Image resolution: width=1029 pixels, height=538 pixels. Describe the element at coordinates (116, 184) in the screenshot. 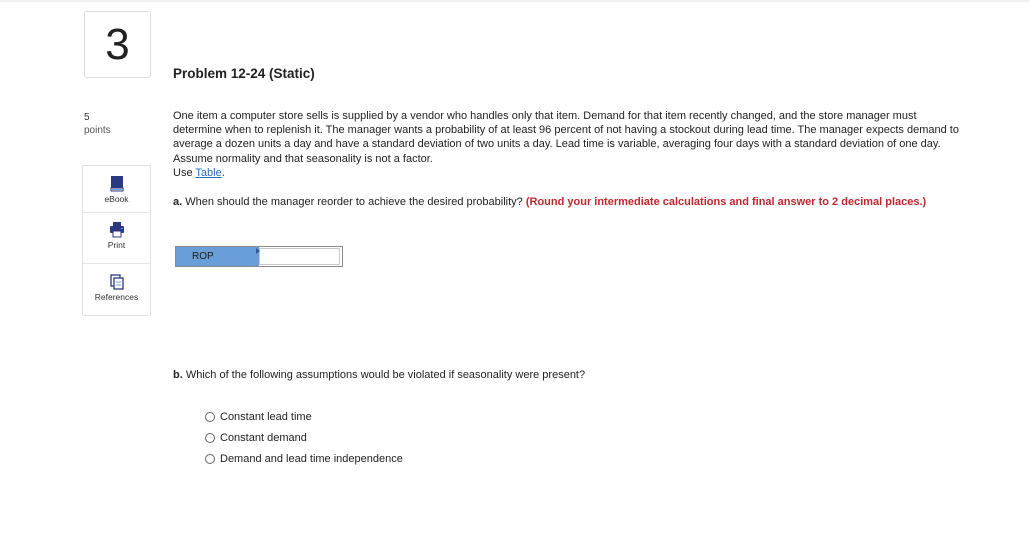

I see `ebook-icon` at that location.